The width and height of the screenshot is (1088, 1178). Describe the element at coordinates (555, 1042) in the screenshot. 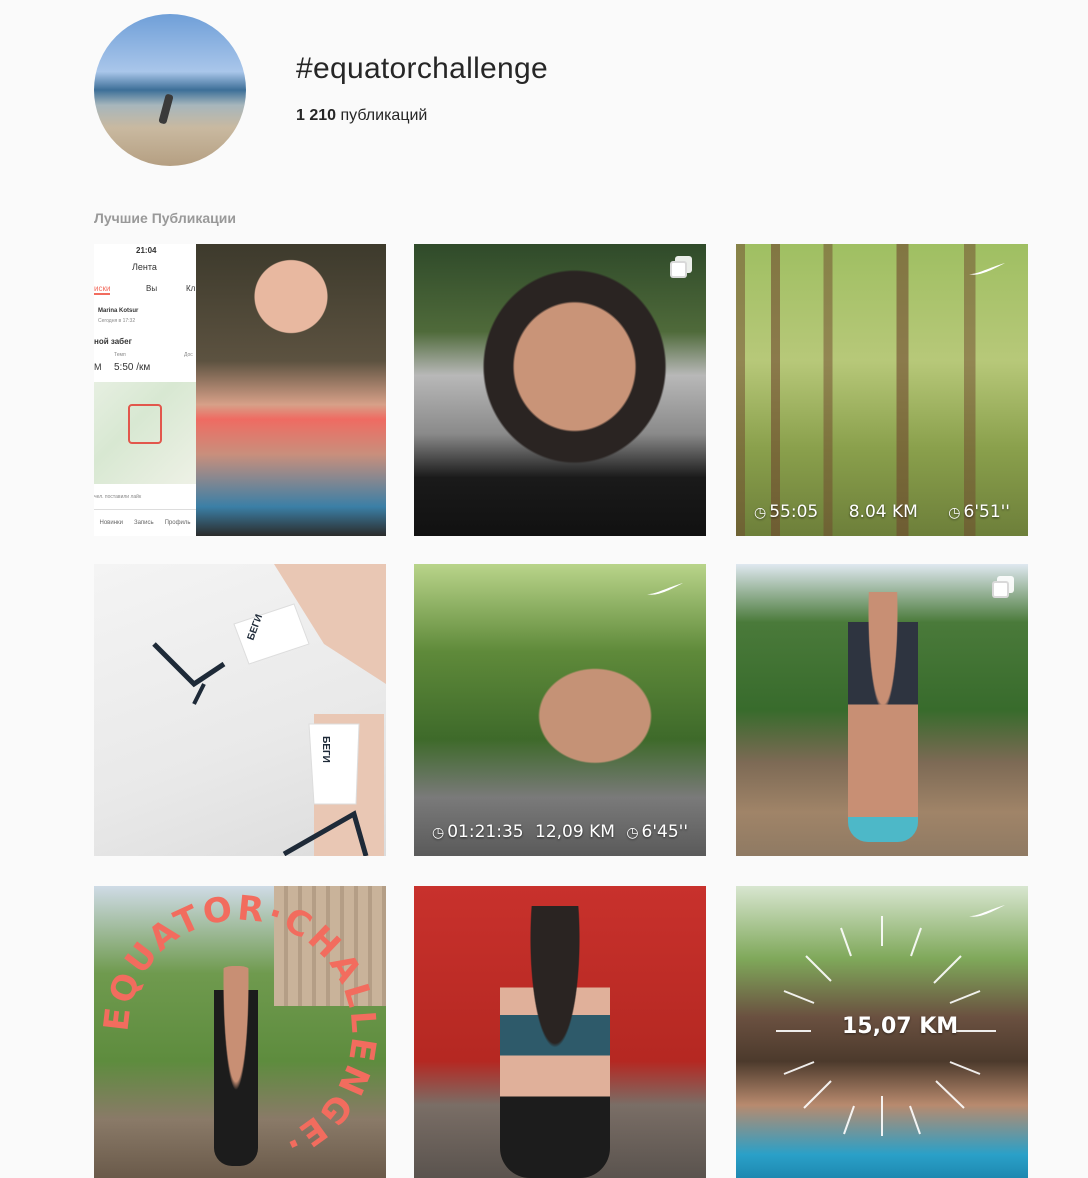

I see `selfie-figure` at that location.